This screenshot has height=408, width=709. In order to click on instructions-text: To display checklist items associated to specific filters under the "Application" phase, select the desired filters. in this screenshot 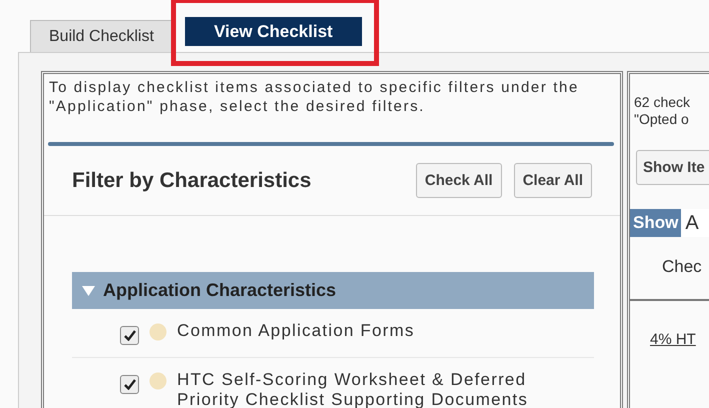, I will do `click(314, 97)`.